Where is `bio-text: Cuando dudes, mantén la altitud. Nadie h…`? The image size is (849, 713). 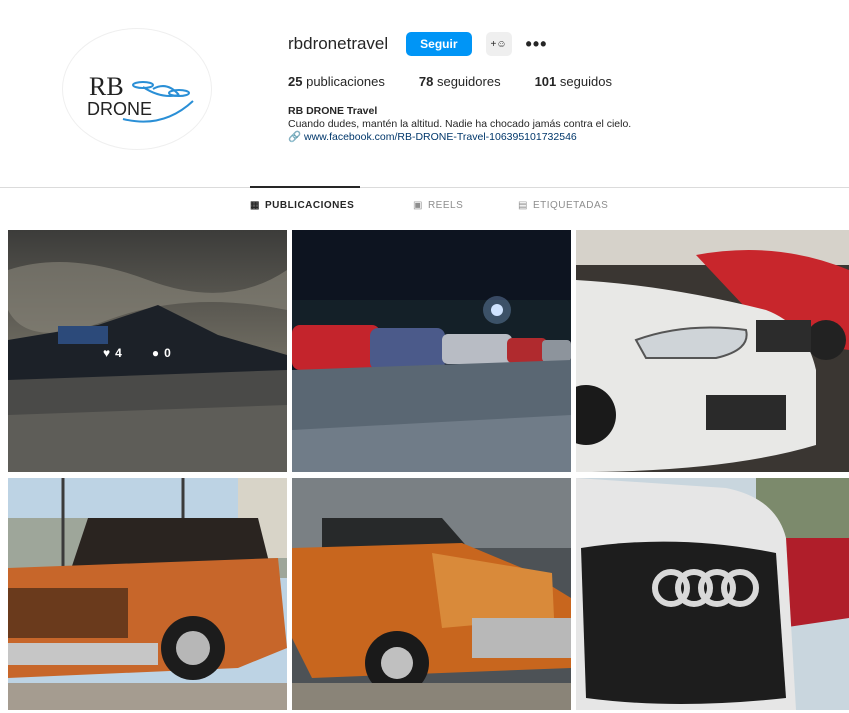
bio-text: Cuando dudes, mantén la altitud. Nadie h… is located at coordinates (460, 124).